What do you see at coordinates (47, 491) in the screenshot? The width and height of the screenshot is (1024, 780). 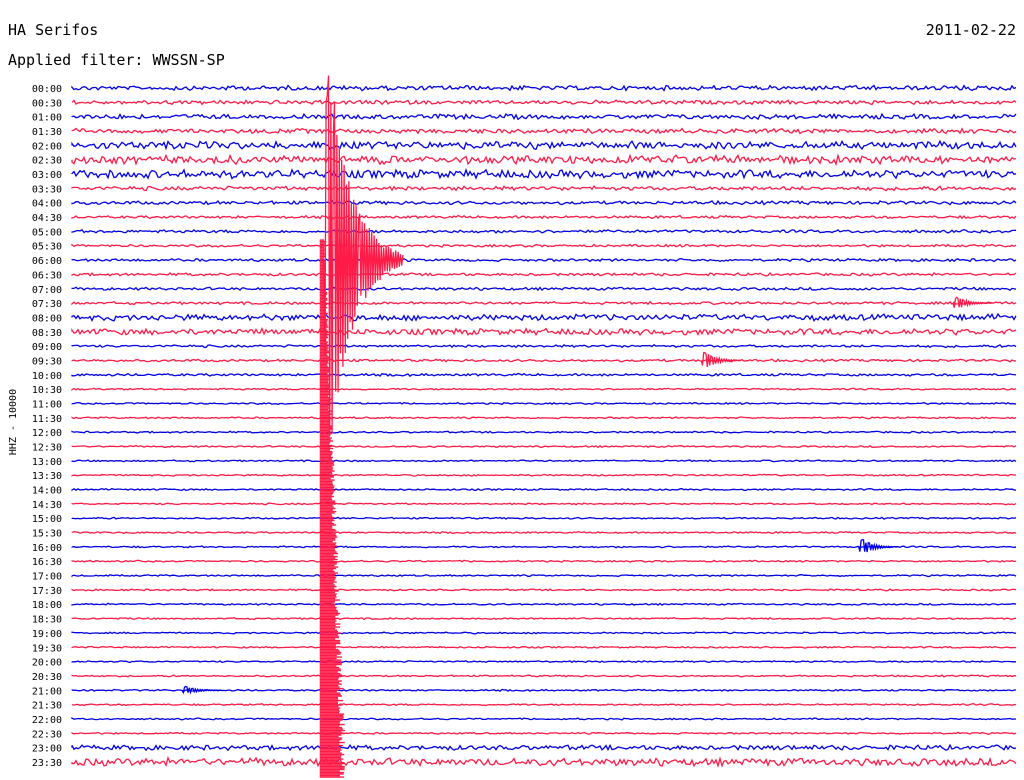 I see `row-label: 14:00` at bounding box center [47, 491].